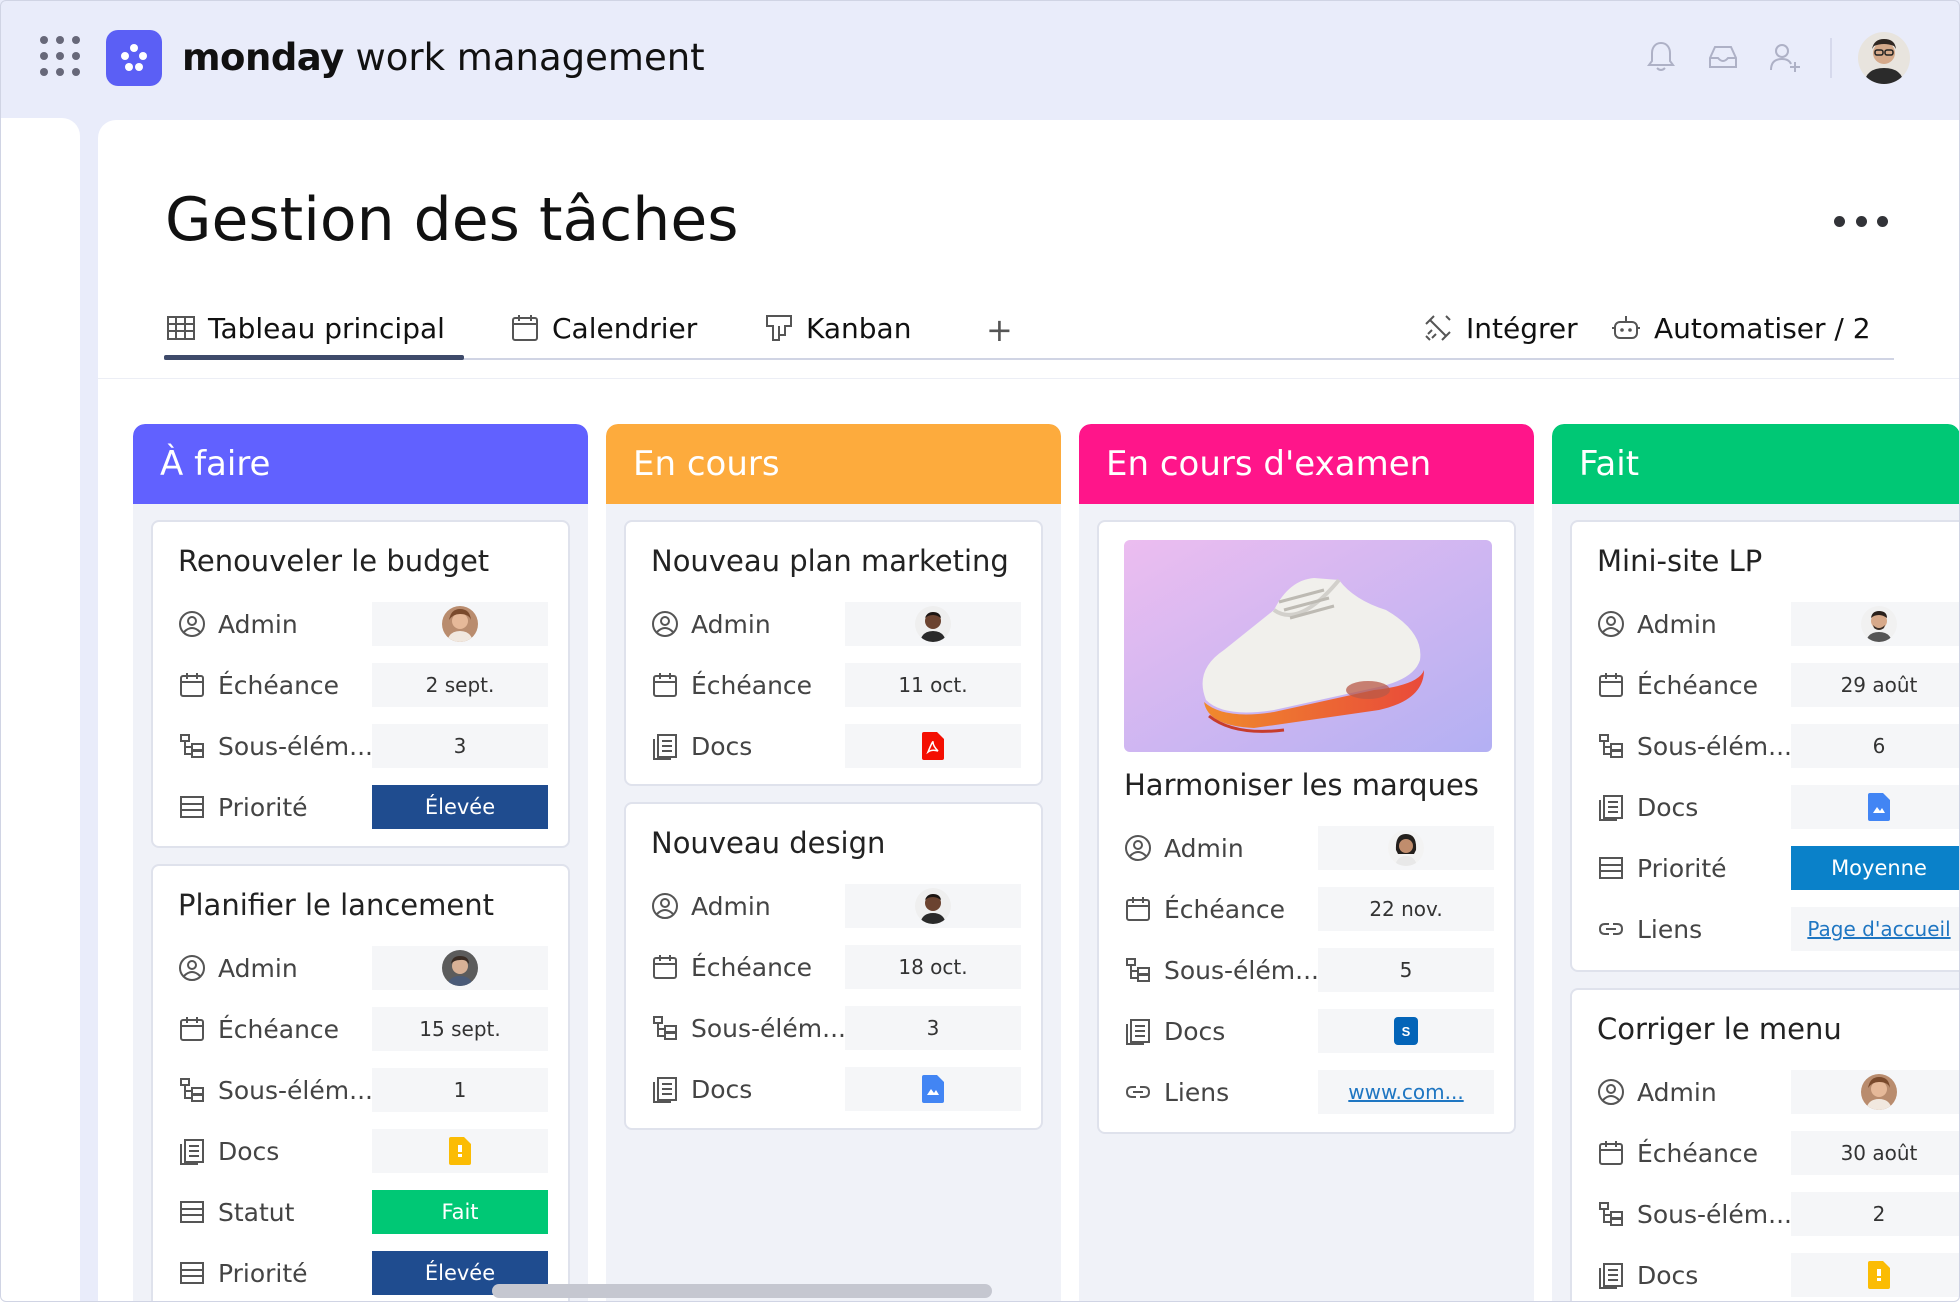 The image size is (1960, 1302). What do you see at coordinates (1723, 57) in the screenshot?
I see `inbox-icon` at bounding box center [1723, 57].